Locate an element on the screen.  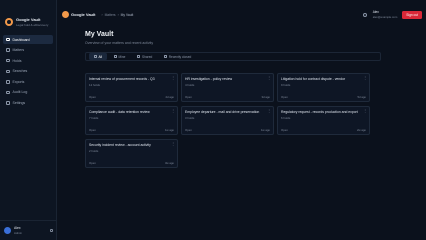
card-footer: Open 3d ago is located at coordinates (227, 97).